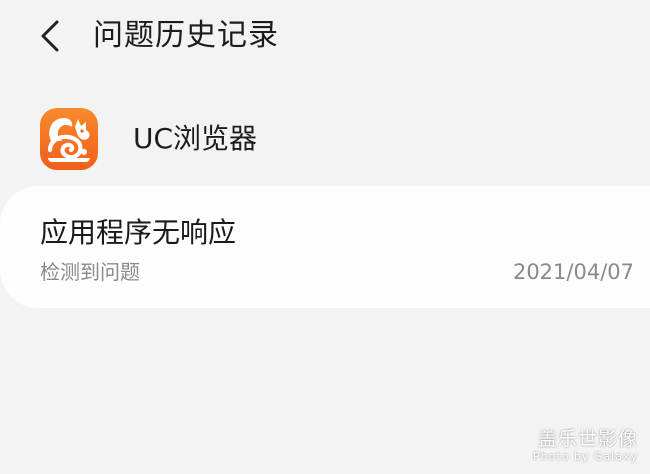 The height and width of the screenshot is (474, 650). I want to click on app-name: UC浏览器, so click(195, 138).